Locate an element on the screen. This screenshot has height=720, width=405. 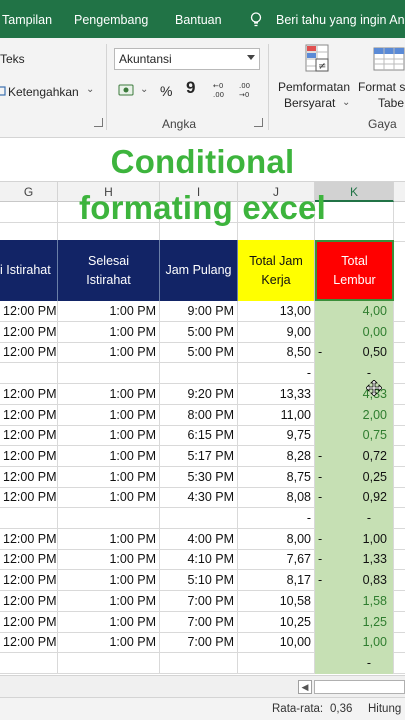
cell-jam-pulang: 4:10 PM is located at coordinates (199, 560).